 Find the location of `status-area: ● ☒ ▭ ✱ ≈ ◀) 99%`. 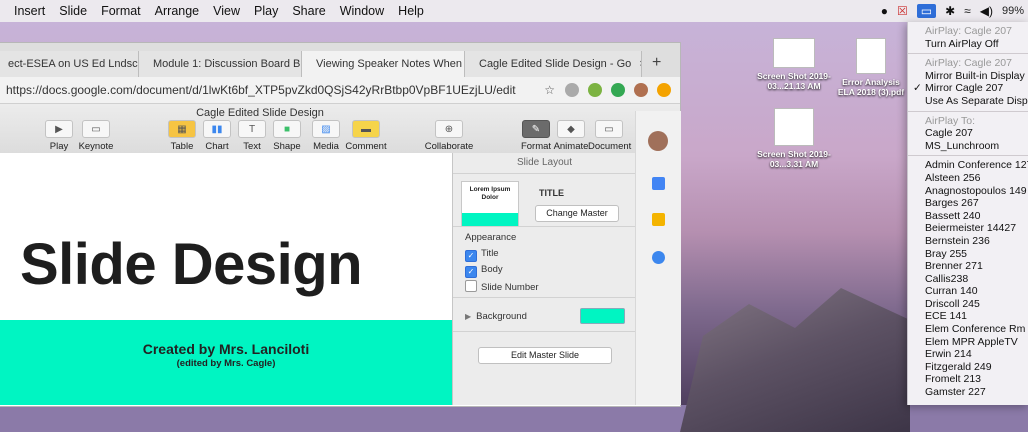

status-area: ● ☒ ▭ ✱ ≈ ◀) 99% is located at coordinates (952, 11).